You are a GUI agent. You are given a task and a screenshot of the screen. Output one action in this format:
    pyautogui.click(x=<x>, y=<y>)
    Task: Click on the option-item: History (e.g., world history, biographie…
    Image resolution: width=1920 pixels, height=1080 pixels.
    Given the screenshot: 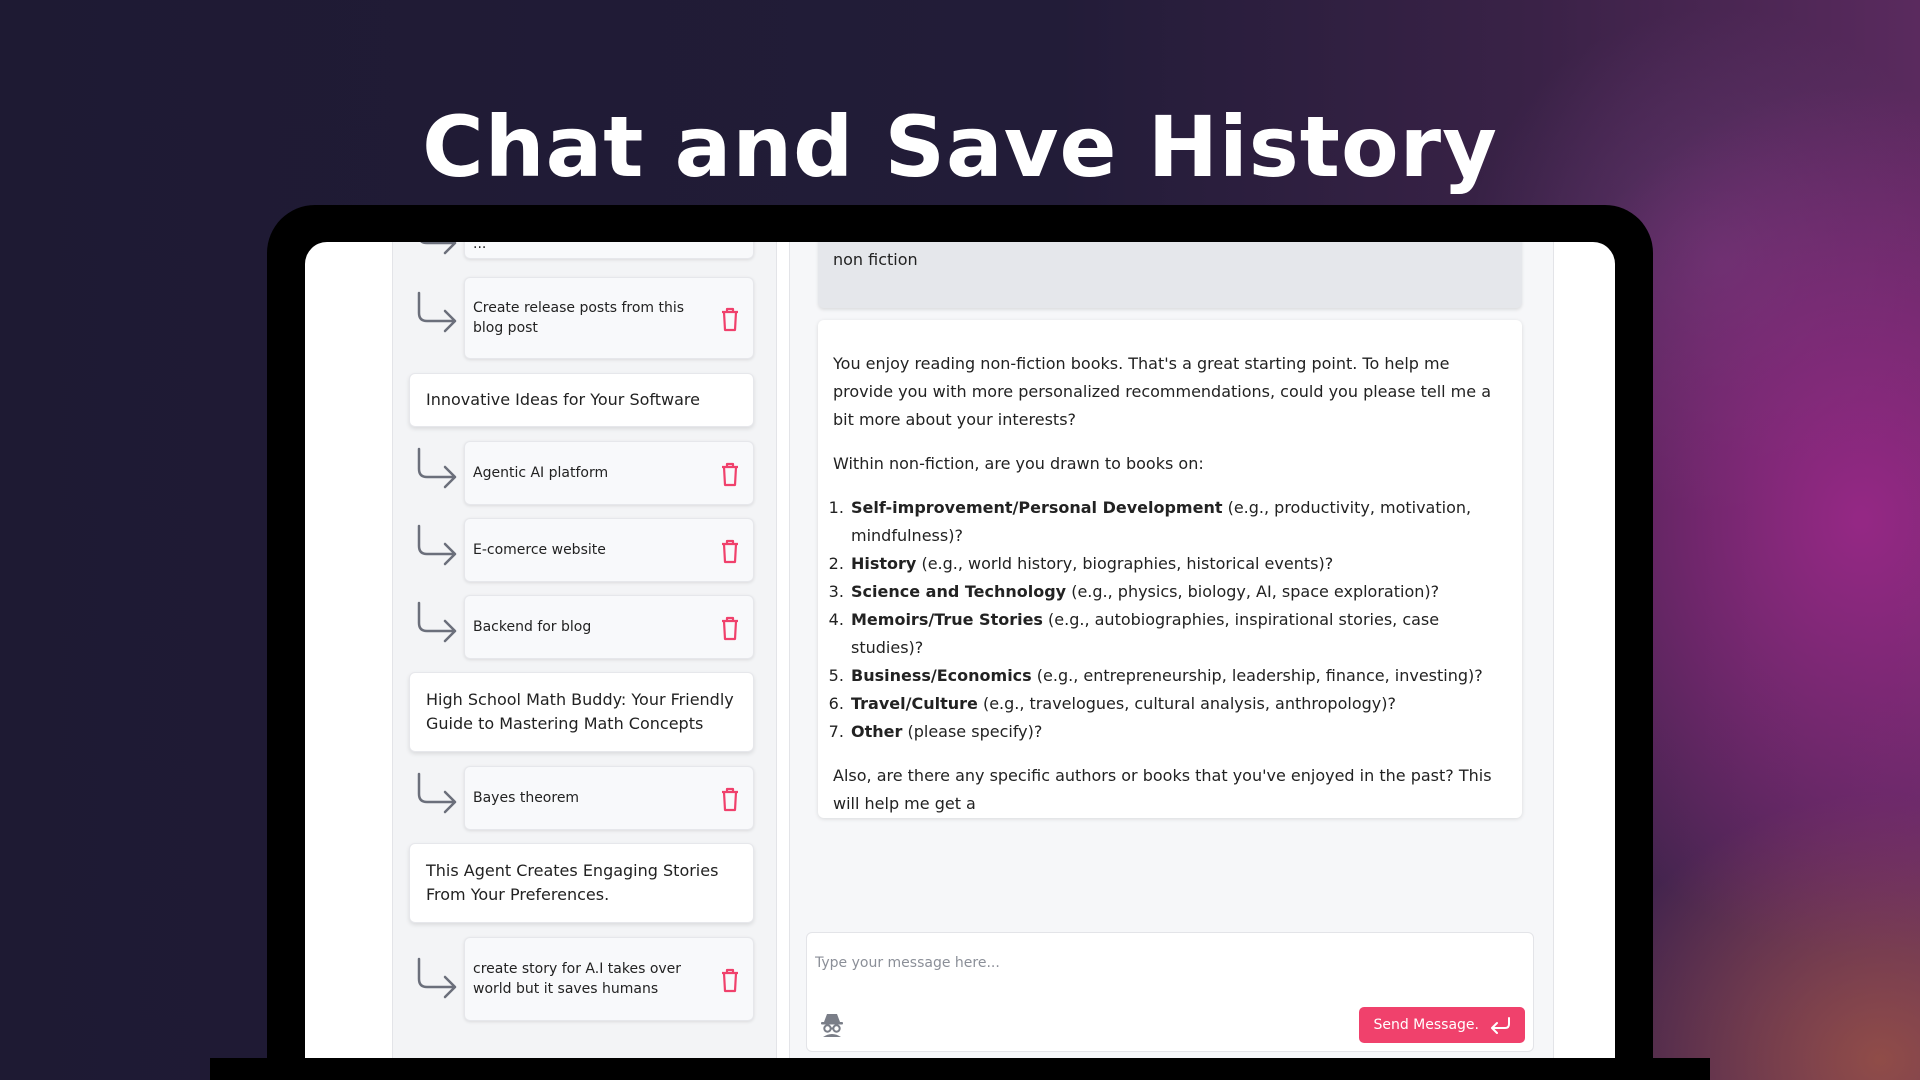 What is the action you would take?
    pyautogui.click(x=1178, y=564)
    